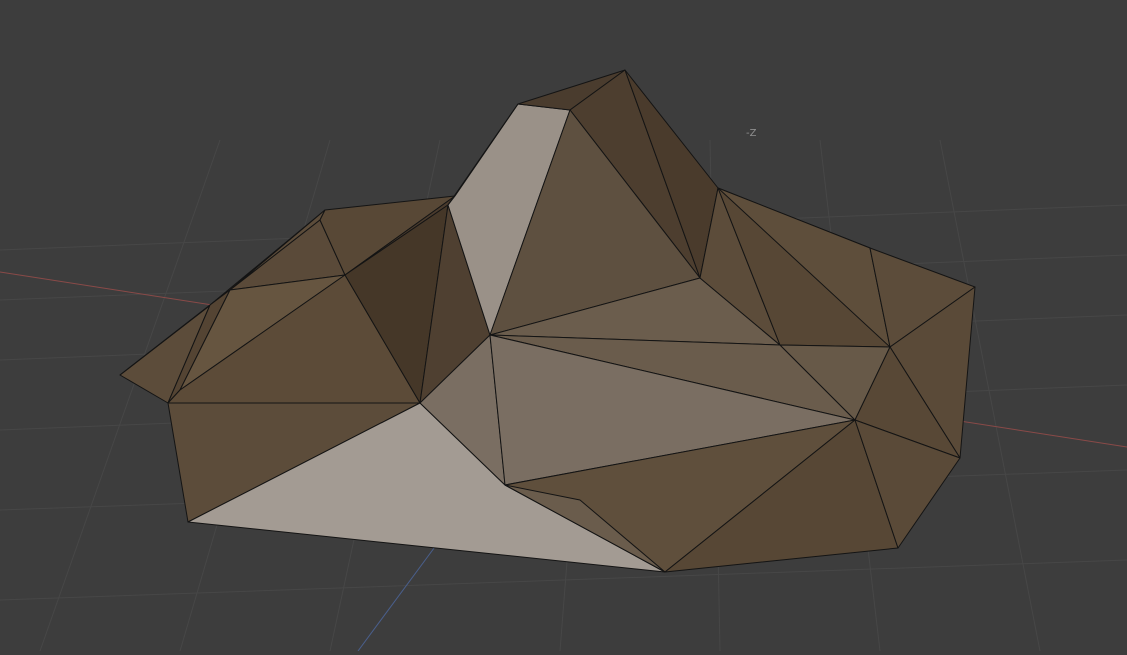 The height and width of the screenshot is (655, 1127). I want to click on y-axis-line, so click(399, 595).